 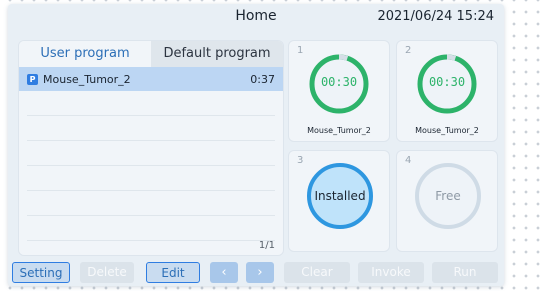 What do you see at coordinates (266, 245) in the screenshot?
I see `page-indicator: 1/1` at bounding box center [266, 245].